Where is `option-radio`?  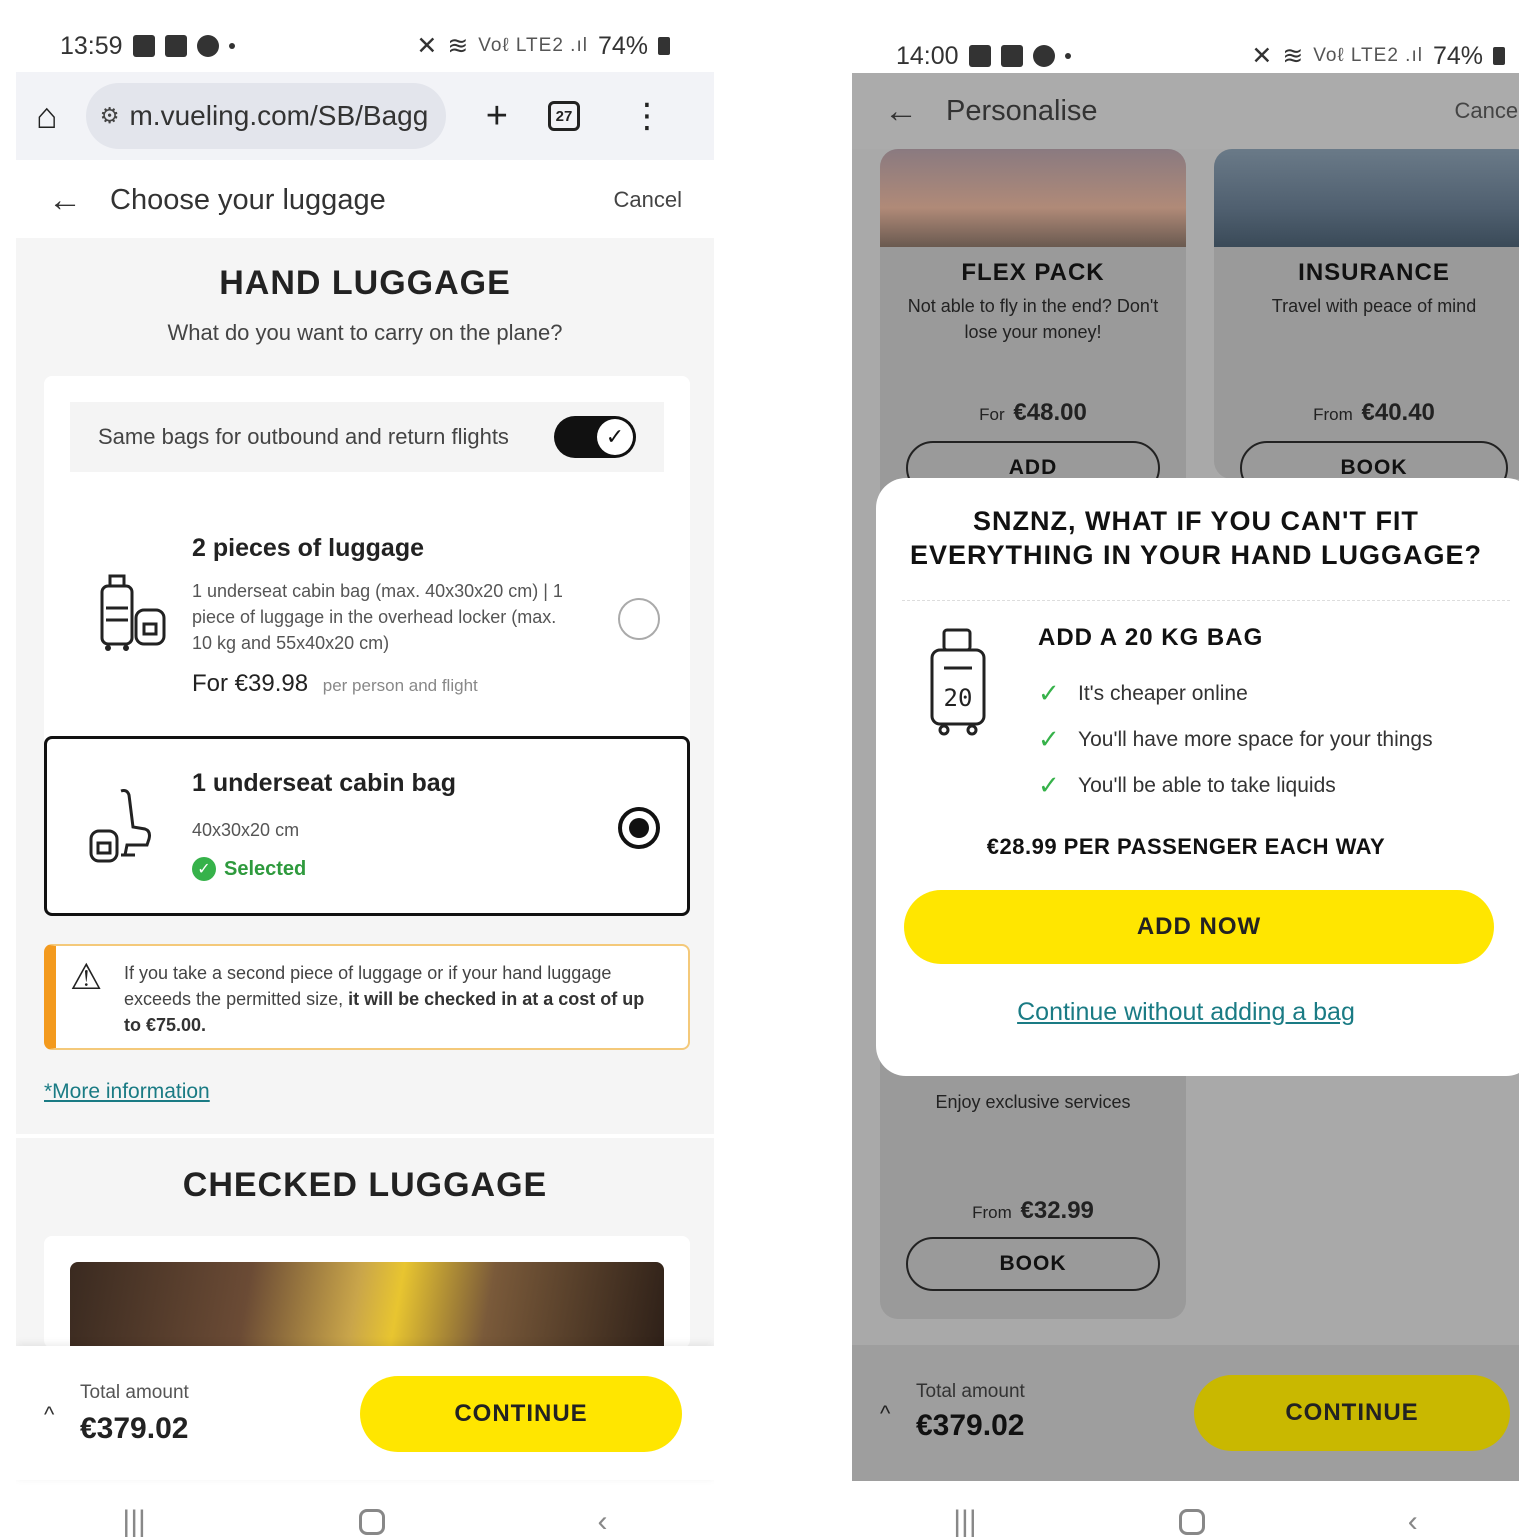 option-radio is located at coordinates (639, 619).